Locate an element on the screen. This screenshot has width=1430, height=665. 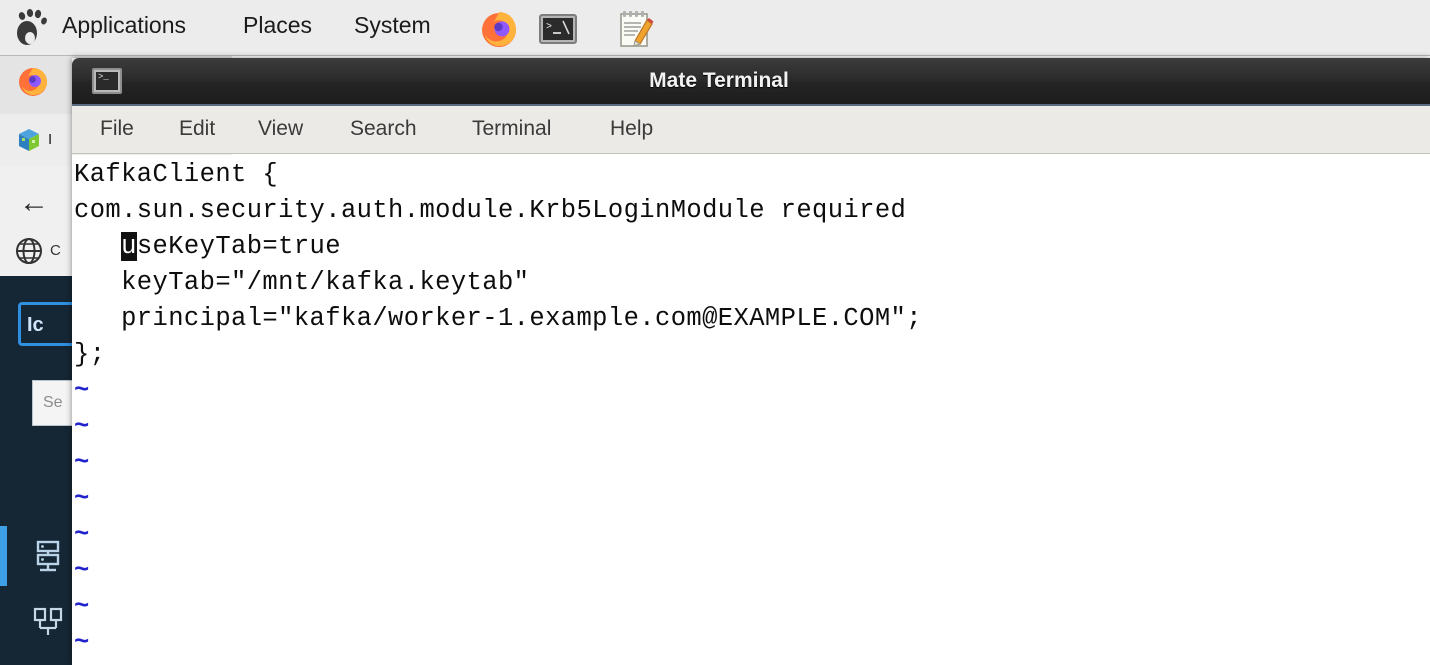
panel-menu-system: System is located at coordinates (392, 25).